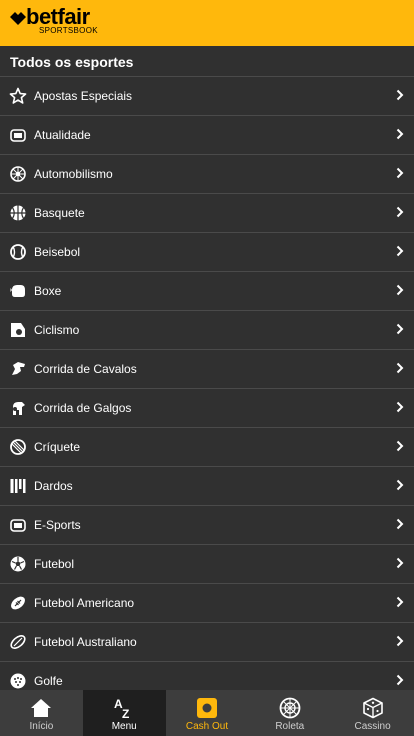  I want to click on sport-item-futebol: Futebol, so click(207, 563).